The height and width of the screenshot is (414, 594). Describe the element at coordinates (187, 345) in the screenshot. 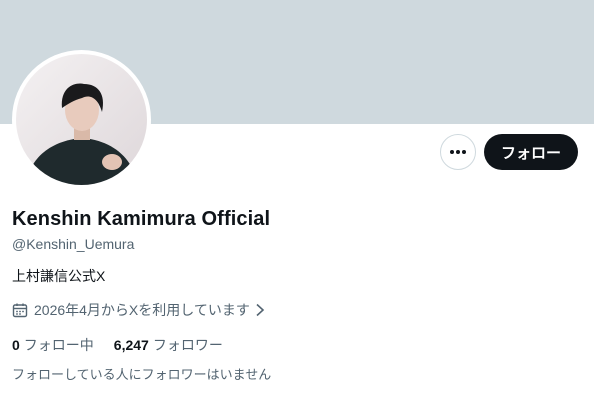

I see `followers-label: フォロワー` at that location.